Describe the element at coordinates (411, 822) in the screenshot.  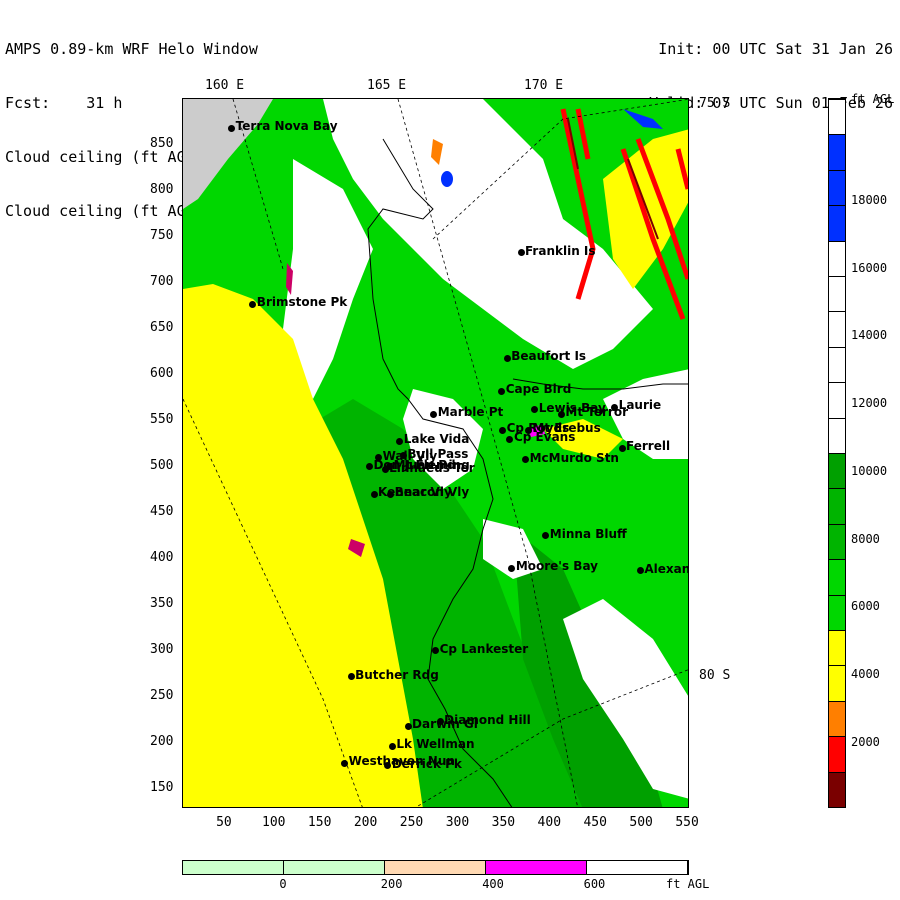
I see `x-tick-label: 250` at that location.